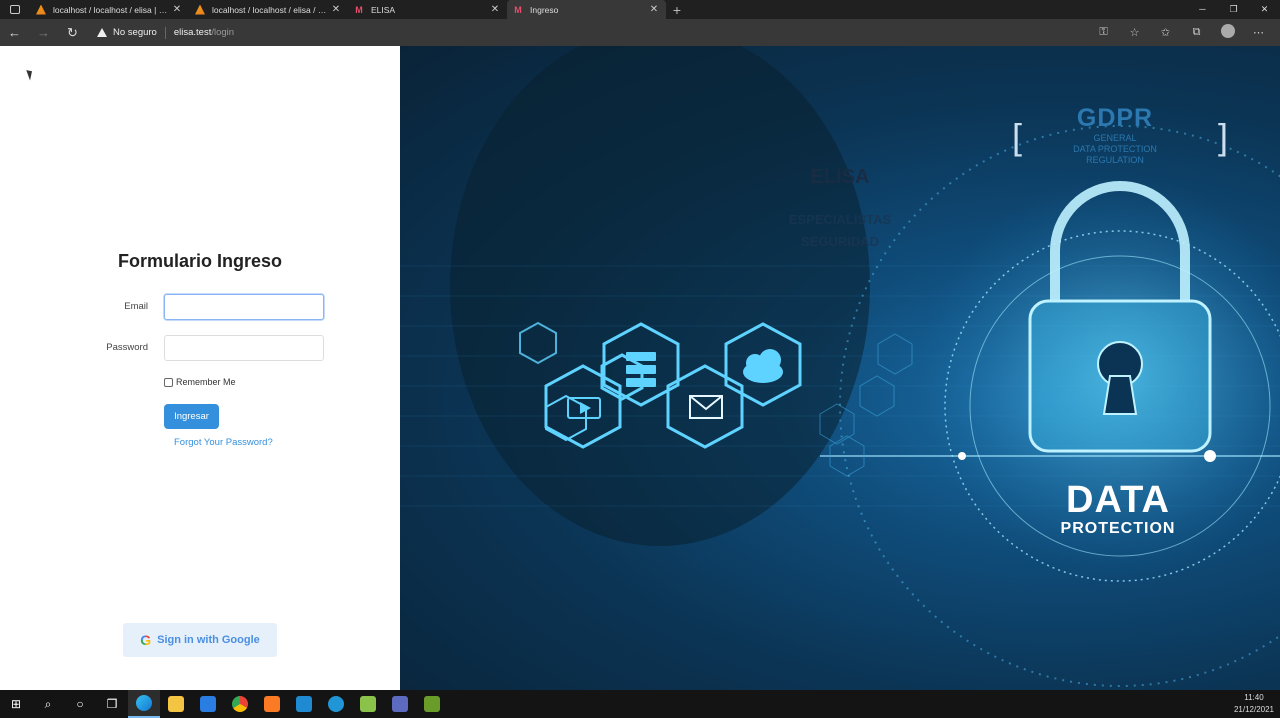 This screenshot has width=1280, height=718. Describe the element at coordinates (304, 704) in the screenshot. I see `vscode-icon` at that location.